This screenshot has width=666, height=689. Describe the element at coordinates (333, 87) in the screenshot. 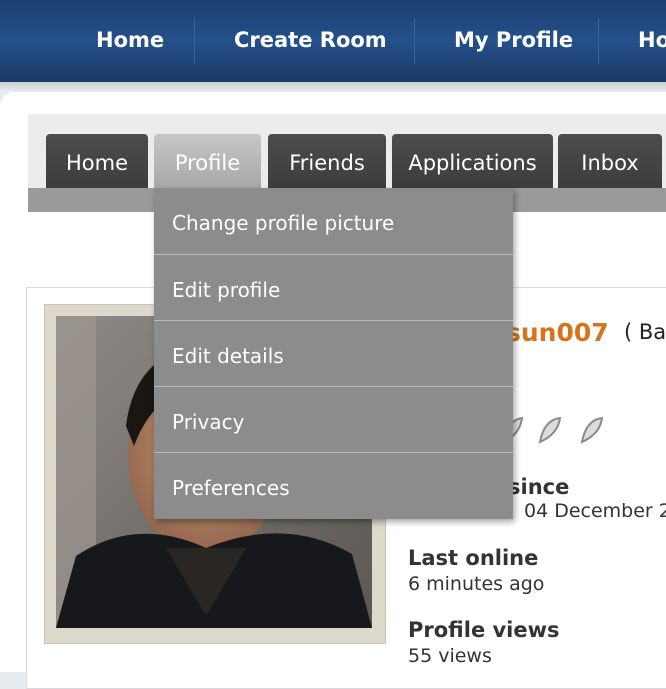

I see `top-nav-shadow` at that location.